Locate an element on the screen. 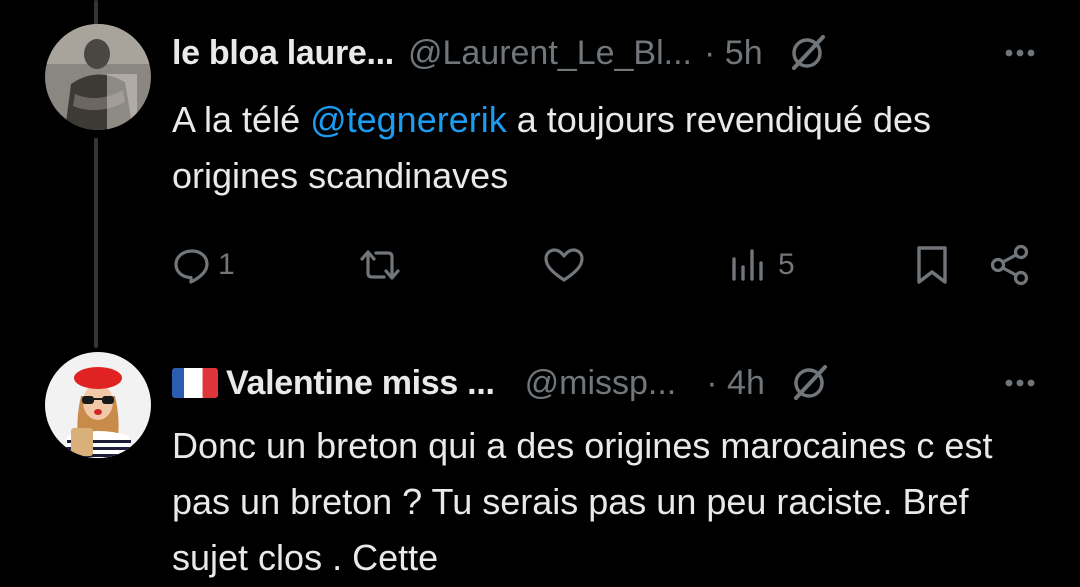  timestamp: · 5h is located at coordinates (733, 53).